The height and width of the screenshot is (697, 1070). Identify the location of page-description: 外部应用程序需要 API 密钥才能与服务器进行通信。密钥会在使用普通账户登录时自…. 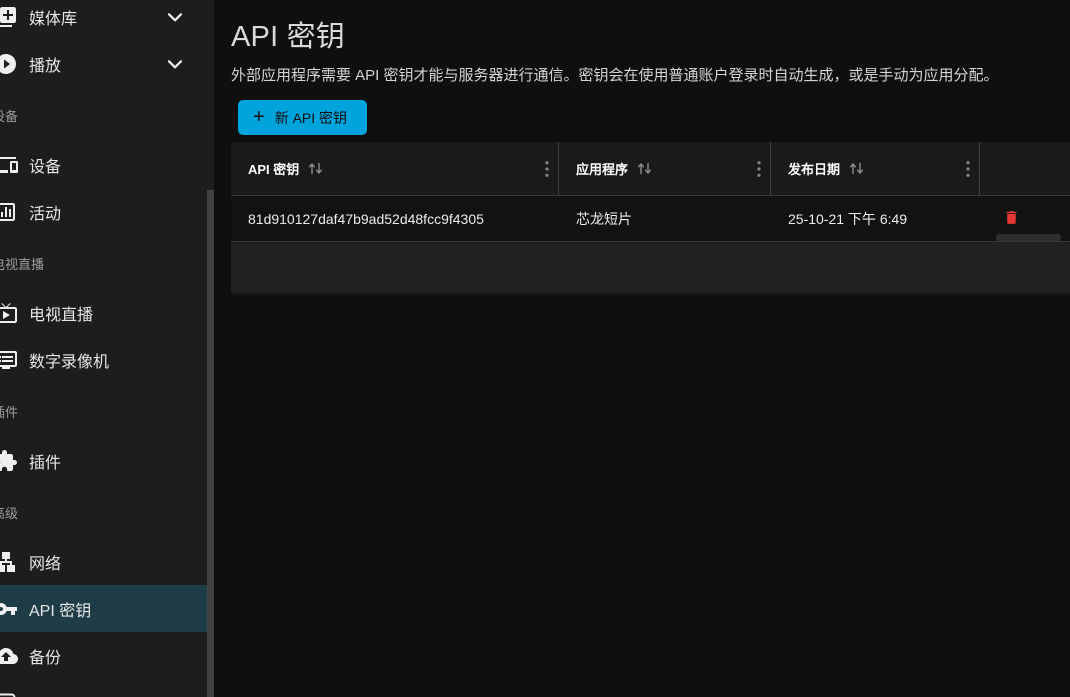
(615, 75).